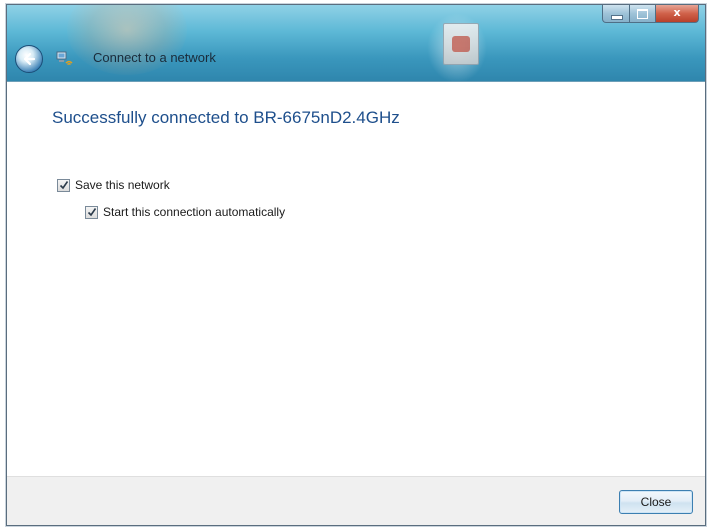 This screenshot has height=531, width=712. What do you see at coordinates (616, 14) in the screenshot?
I see `minimize-button` at bounding box center [616, 14].